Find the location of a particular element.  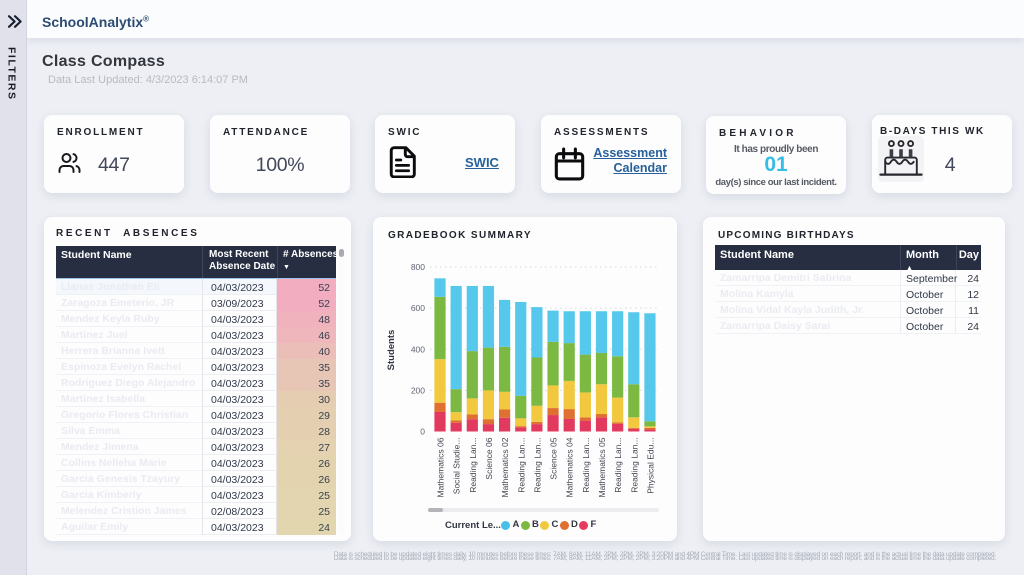

svg-text: 800 is located at coordinates (418, 267).